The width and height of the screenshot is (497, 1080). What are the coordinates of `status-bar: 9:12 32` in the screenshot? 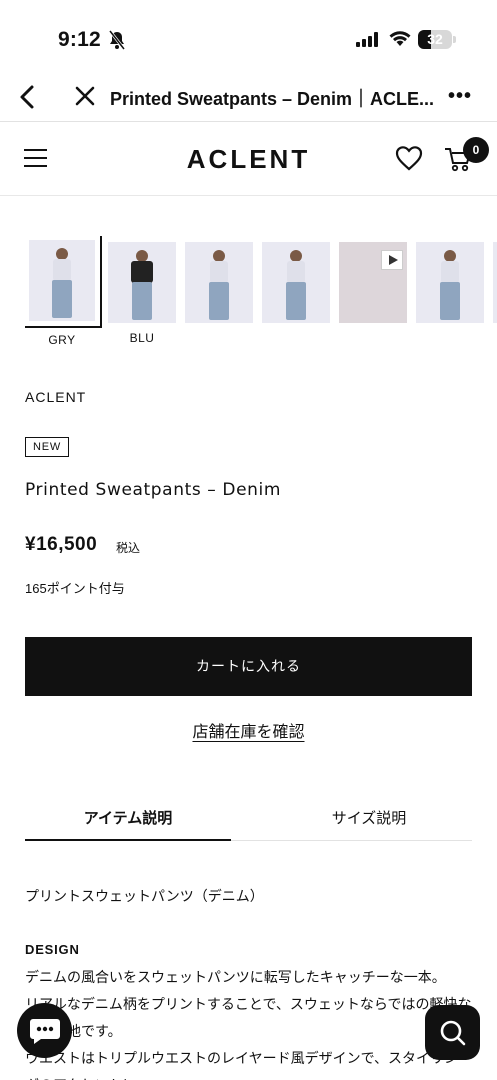 It's located at (248, 36).